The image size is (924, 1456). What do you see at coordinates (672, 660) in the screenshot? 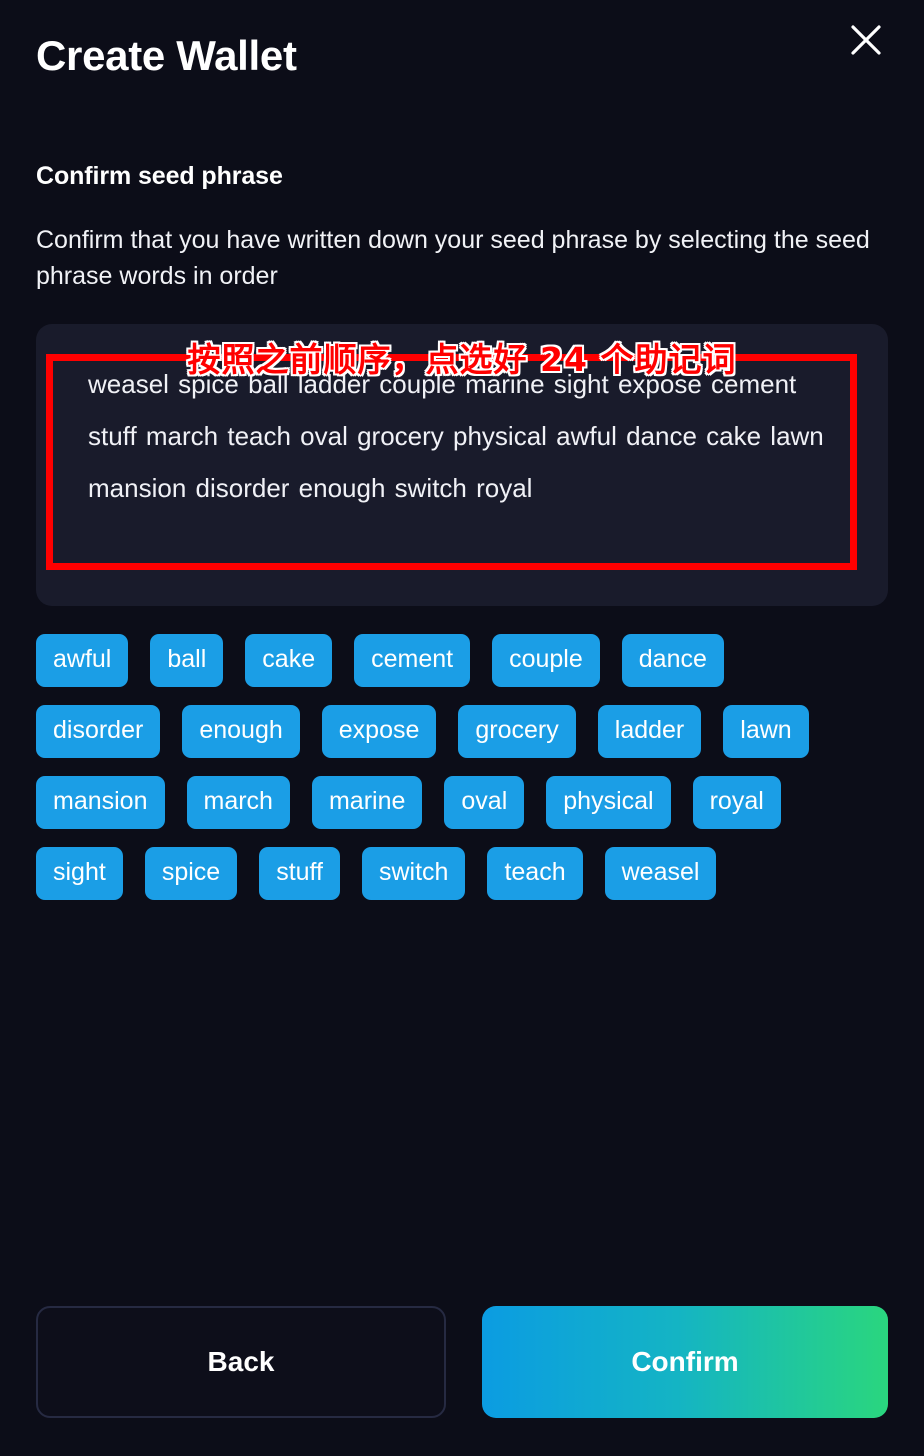
I see `word-chip: dance` at bounding box center [672, 660].